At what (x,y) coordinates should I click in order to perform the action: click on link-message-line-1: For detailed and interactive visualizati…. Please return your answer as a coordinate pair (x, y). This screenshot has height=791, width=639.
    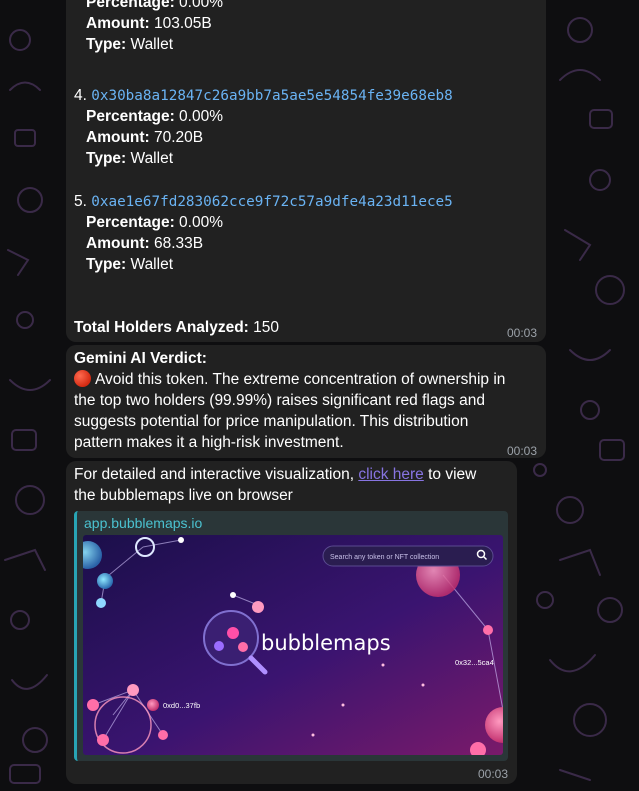
    Looking at the image, I should click on (275, 474).